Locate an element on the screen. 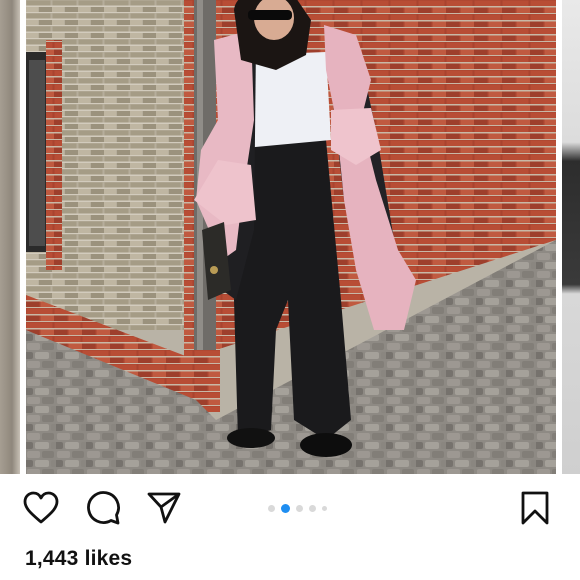  post-action-bar is located at coordinates (290, 511).